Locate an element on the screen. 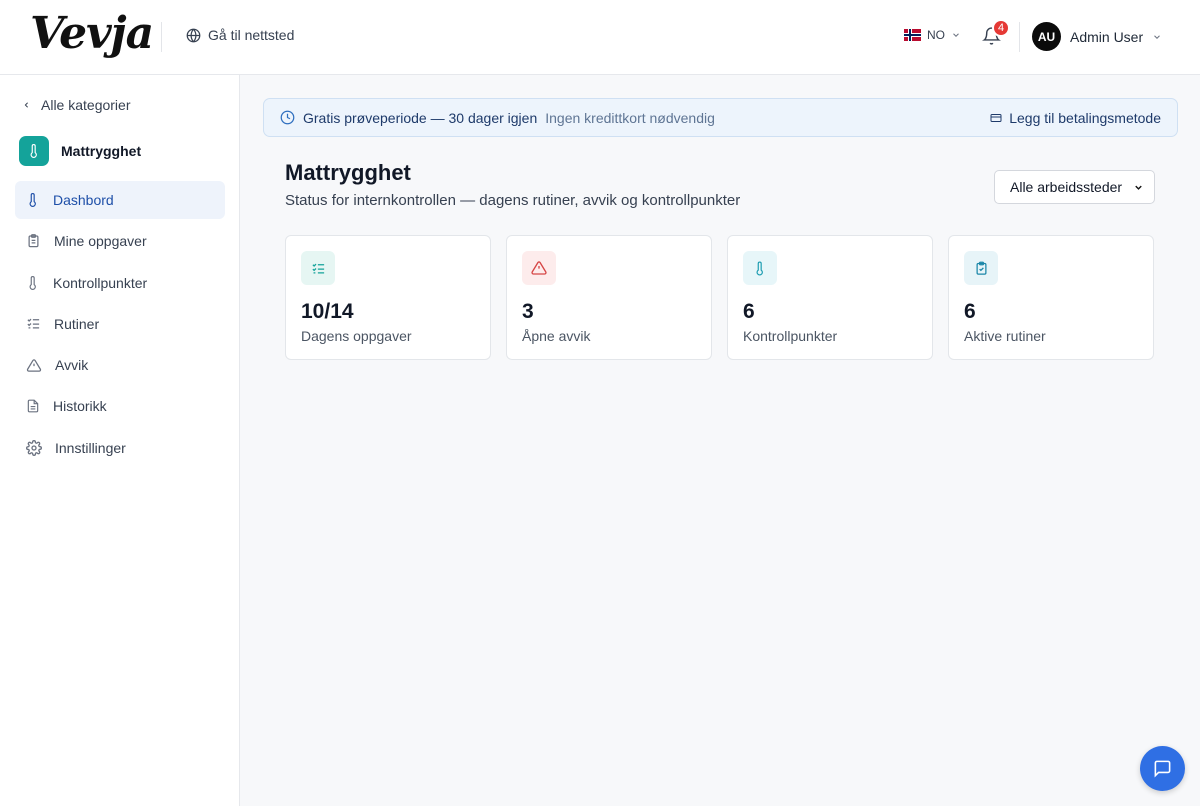 Image resolution: width=1200 pixels, height=806 pixels. workplace-select-value: Alle arbeidssteder is located at coordinates (1066, 187).